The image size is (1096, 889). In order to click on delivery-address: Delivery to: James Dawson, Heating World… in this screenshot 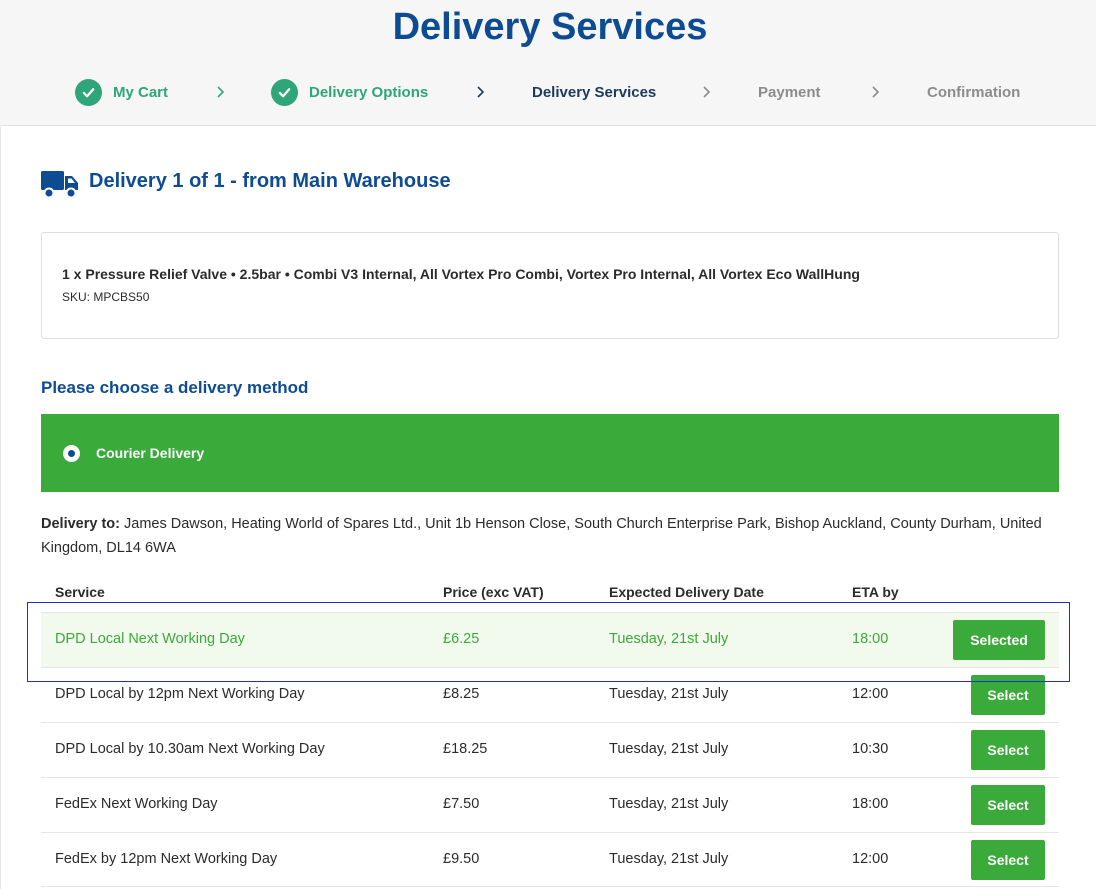, I will do `click(553, 536)`.